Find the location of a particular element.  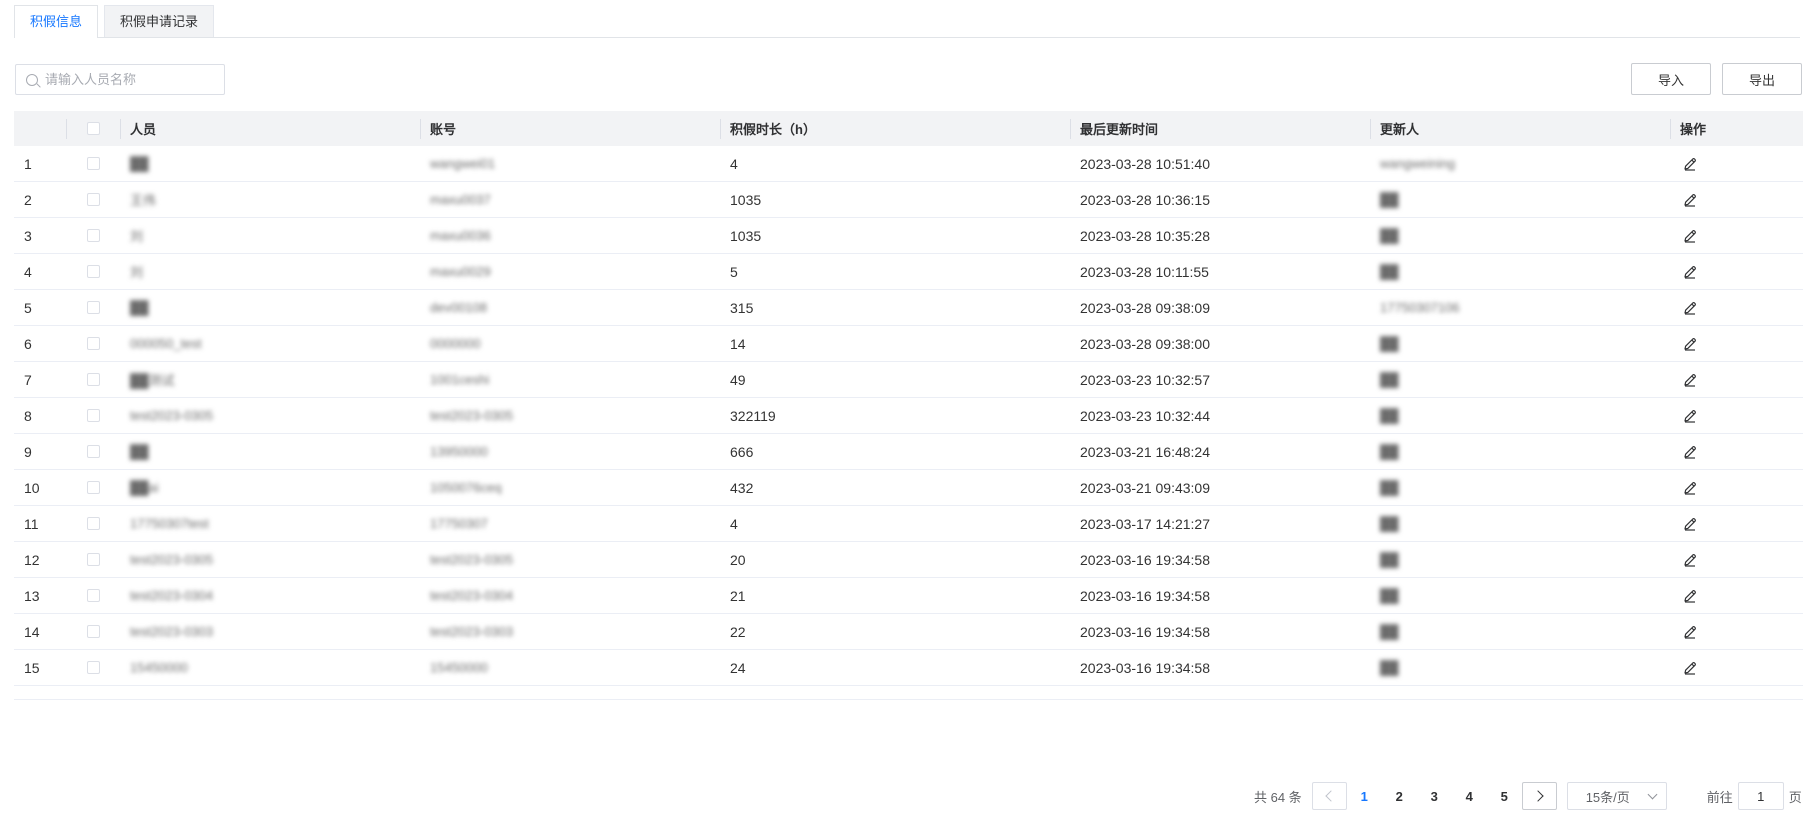

person-cell: 17750307test is located at coordinates (270, 523).